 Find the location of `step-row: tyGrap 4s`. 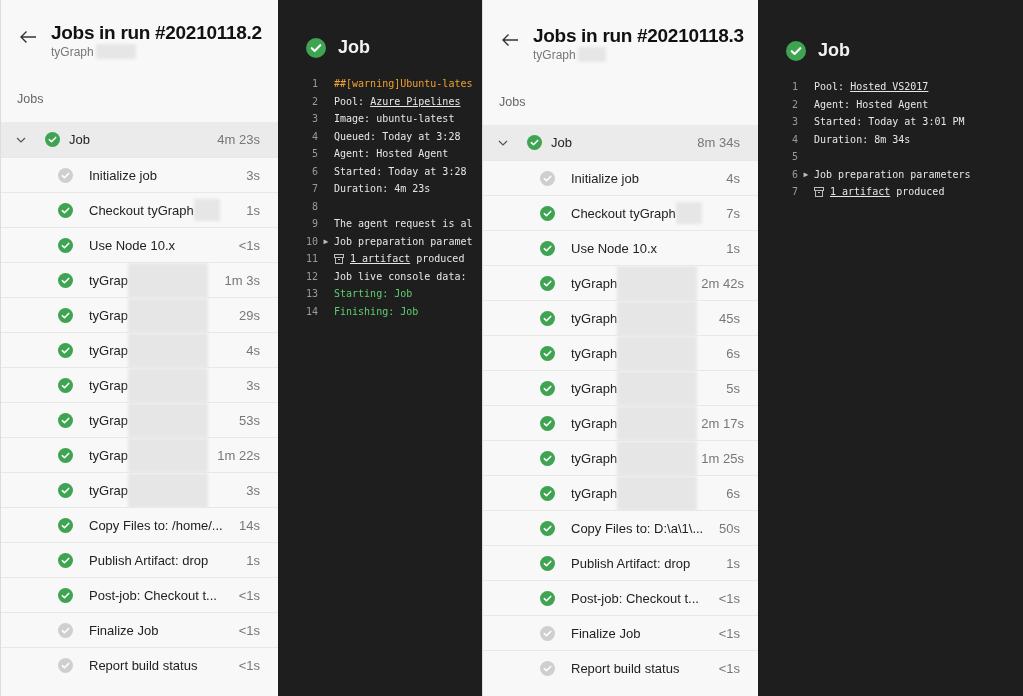

step-row: tyGrap 4s is located at coordinates (139, 349).